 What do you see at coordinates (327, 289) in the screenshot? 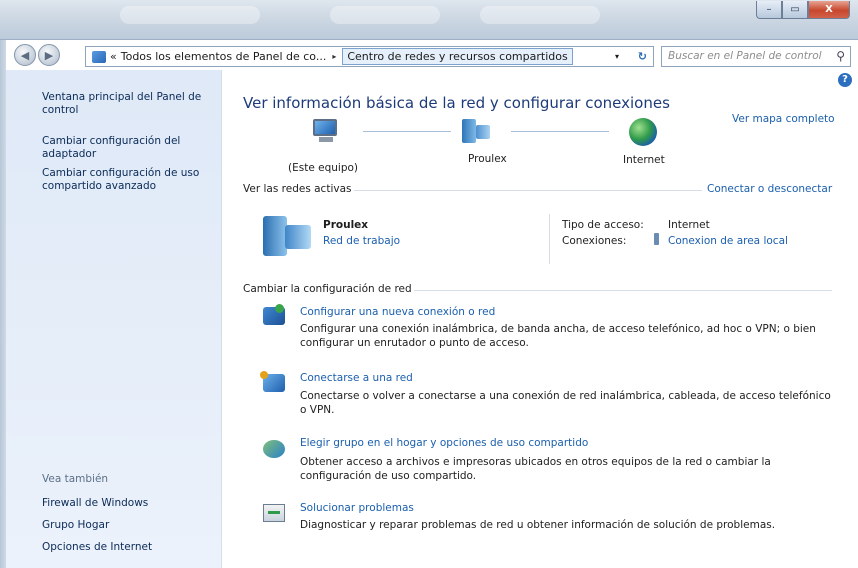
I see `change-settings-heading: Cambiar la configuración de red` at bounding box center [327, 289].